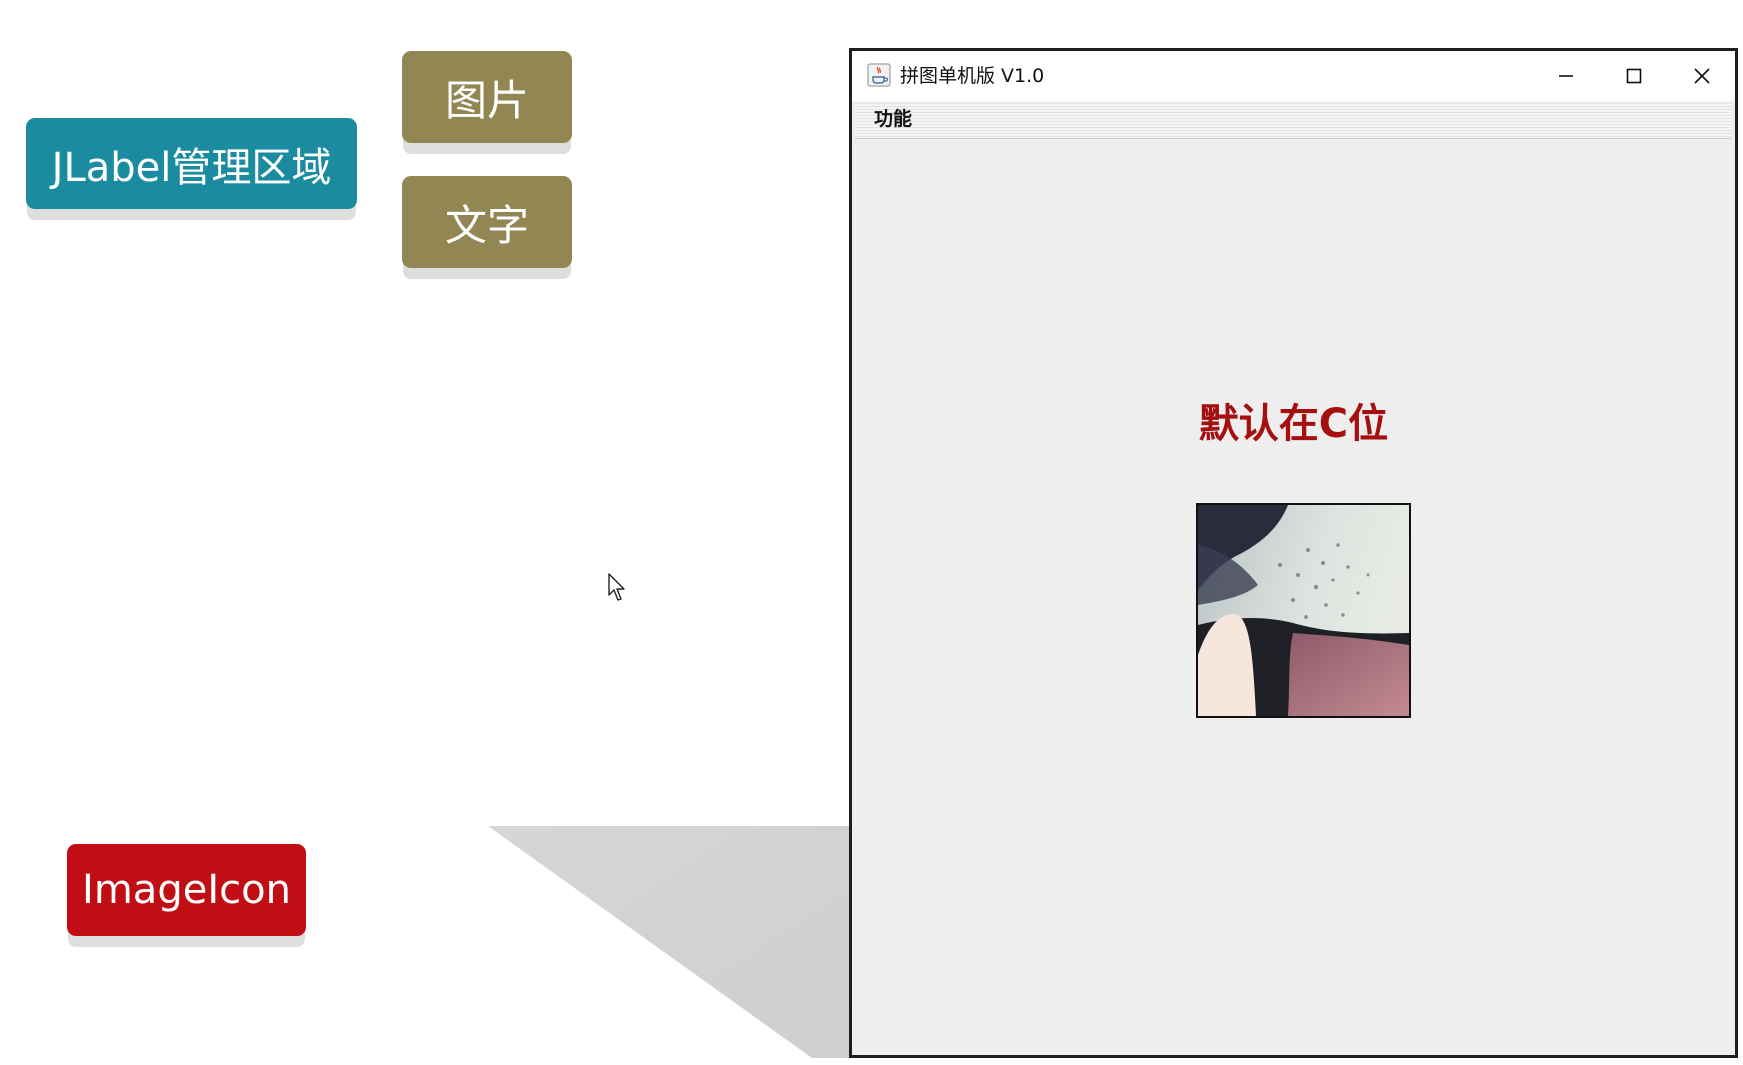  Describe the element at coordinates (1293, 120) in the screenshot. I see `menu-bar: 功能` at that location.